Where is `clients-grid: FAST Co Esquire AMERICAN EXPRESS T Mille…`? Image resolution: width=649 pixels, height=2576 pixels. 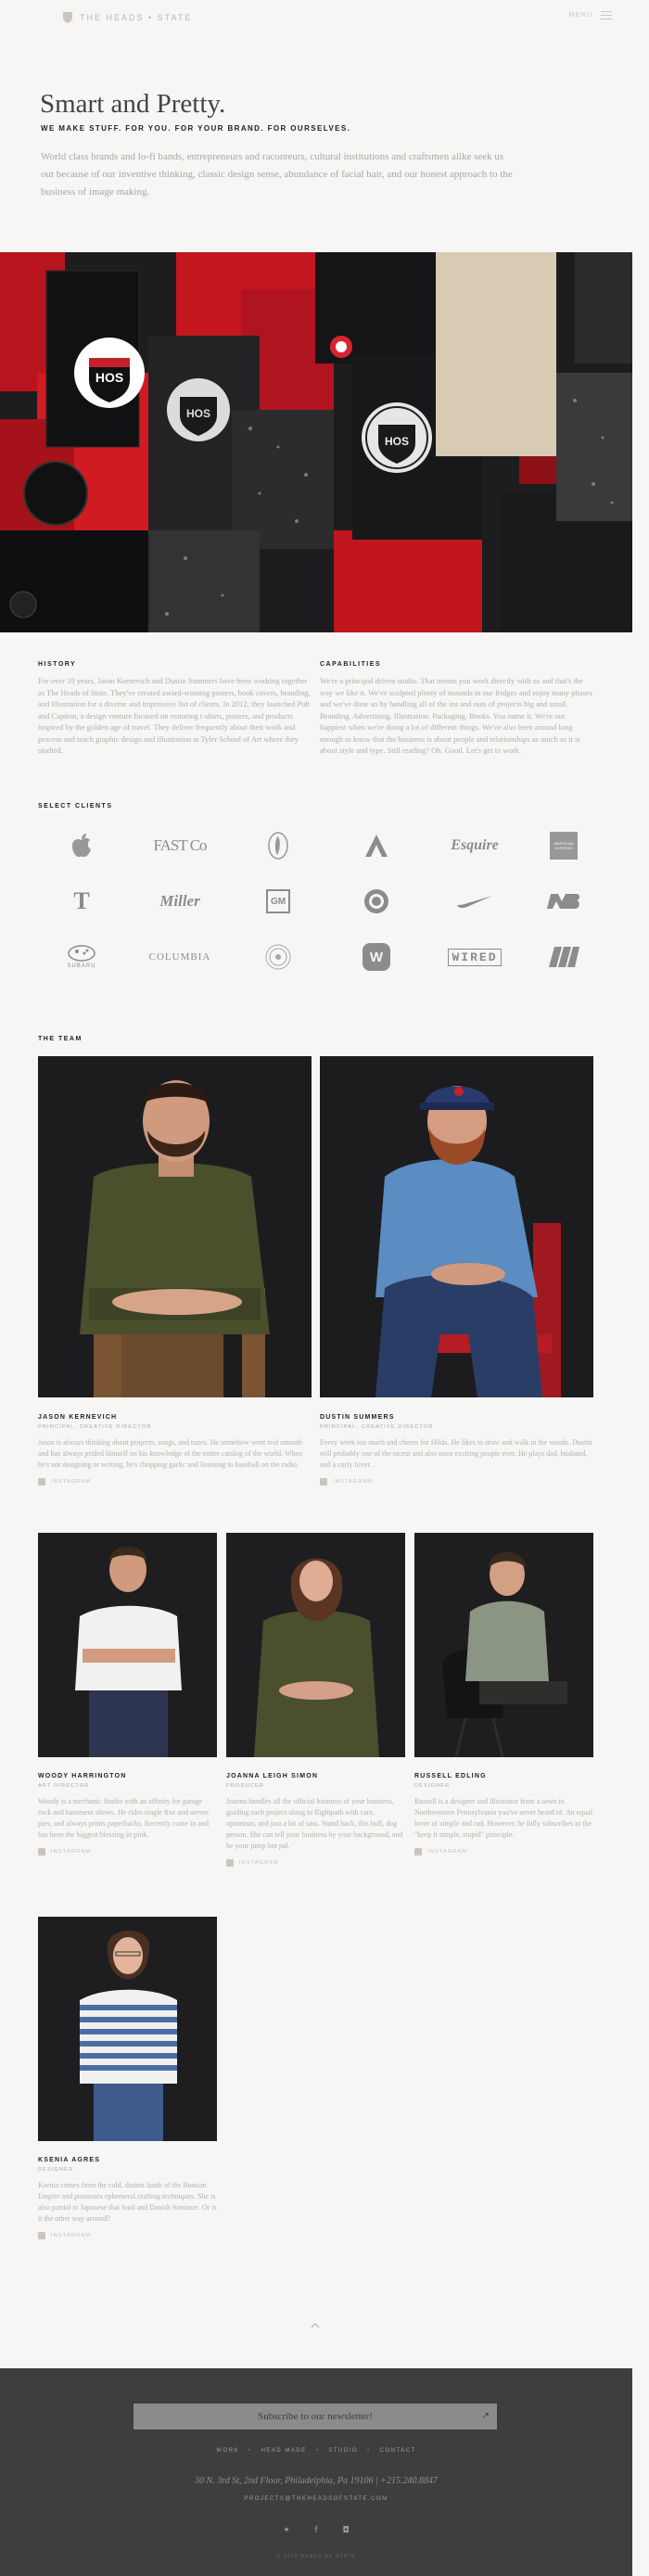
clients-grid: FAST Co Esquire AMERICAN EXPRESS T Mille… is located at coordinates (323, 895).